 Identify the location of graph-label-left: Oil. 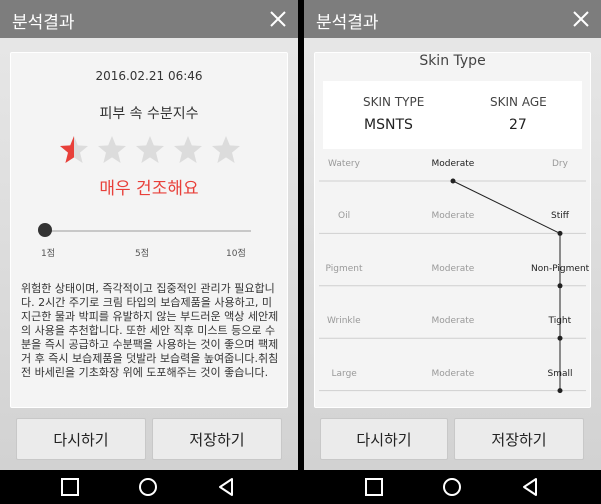
(344, 216).